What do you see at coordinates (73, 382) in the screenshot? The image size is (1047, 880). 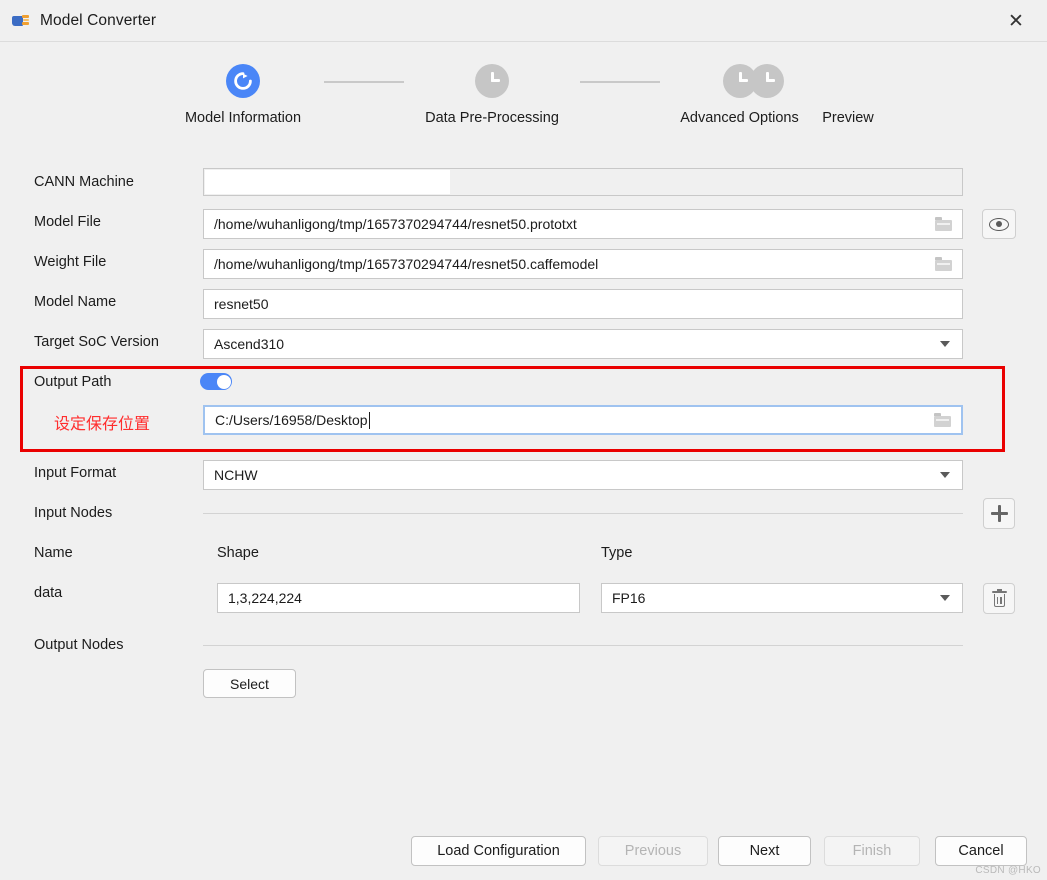 I see `output-path-label: Output Path` at bounding box center [73, 382].